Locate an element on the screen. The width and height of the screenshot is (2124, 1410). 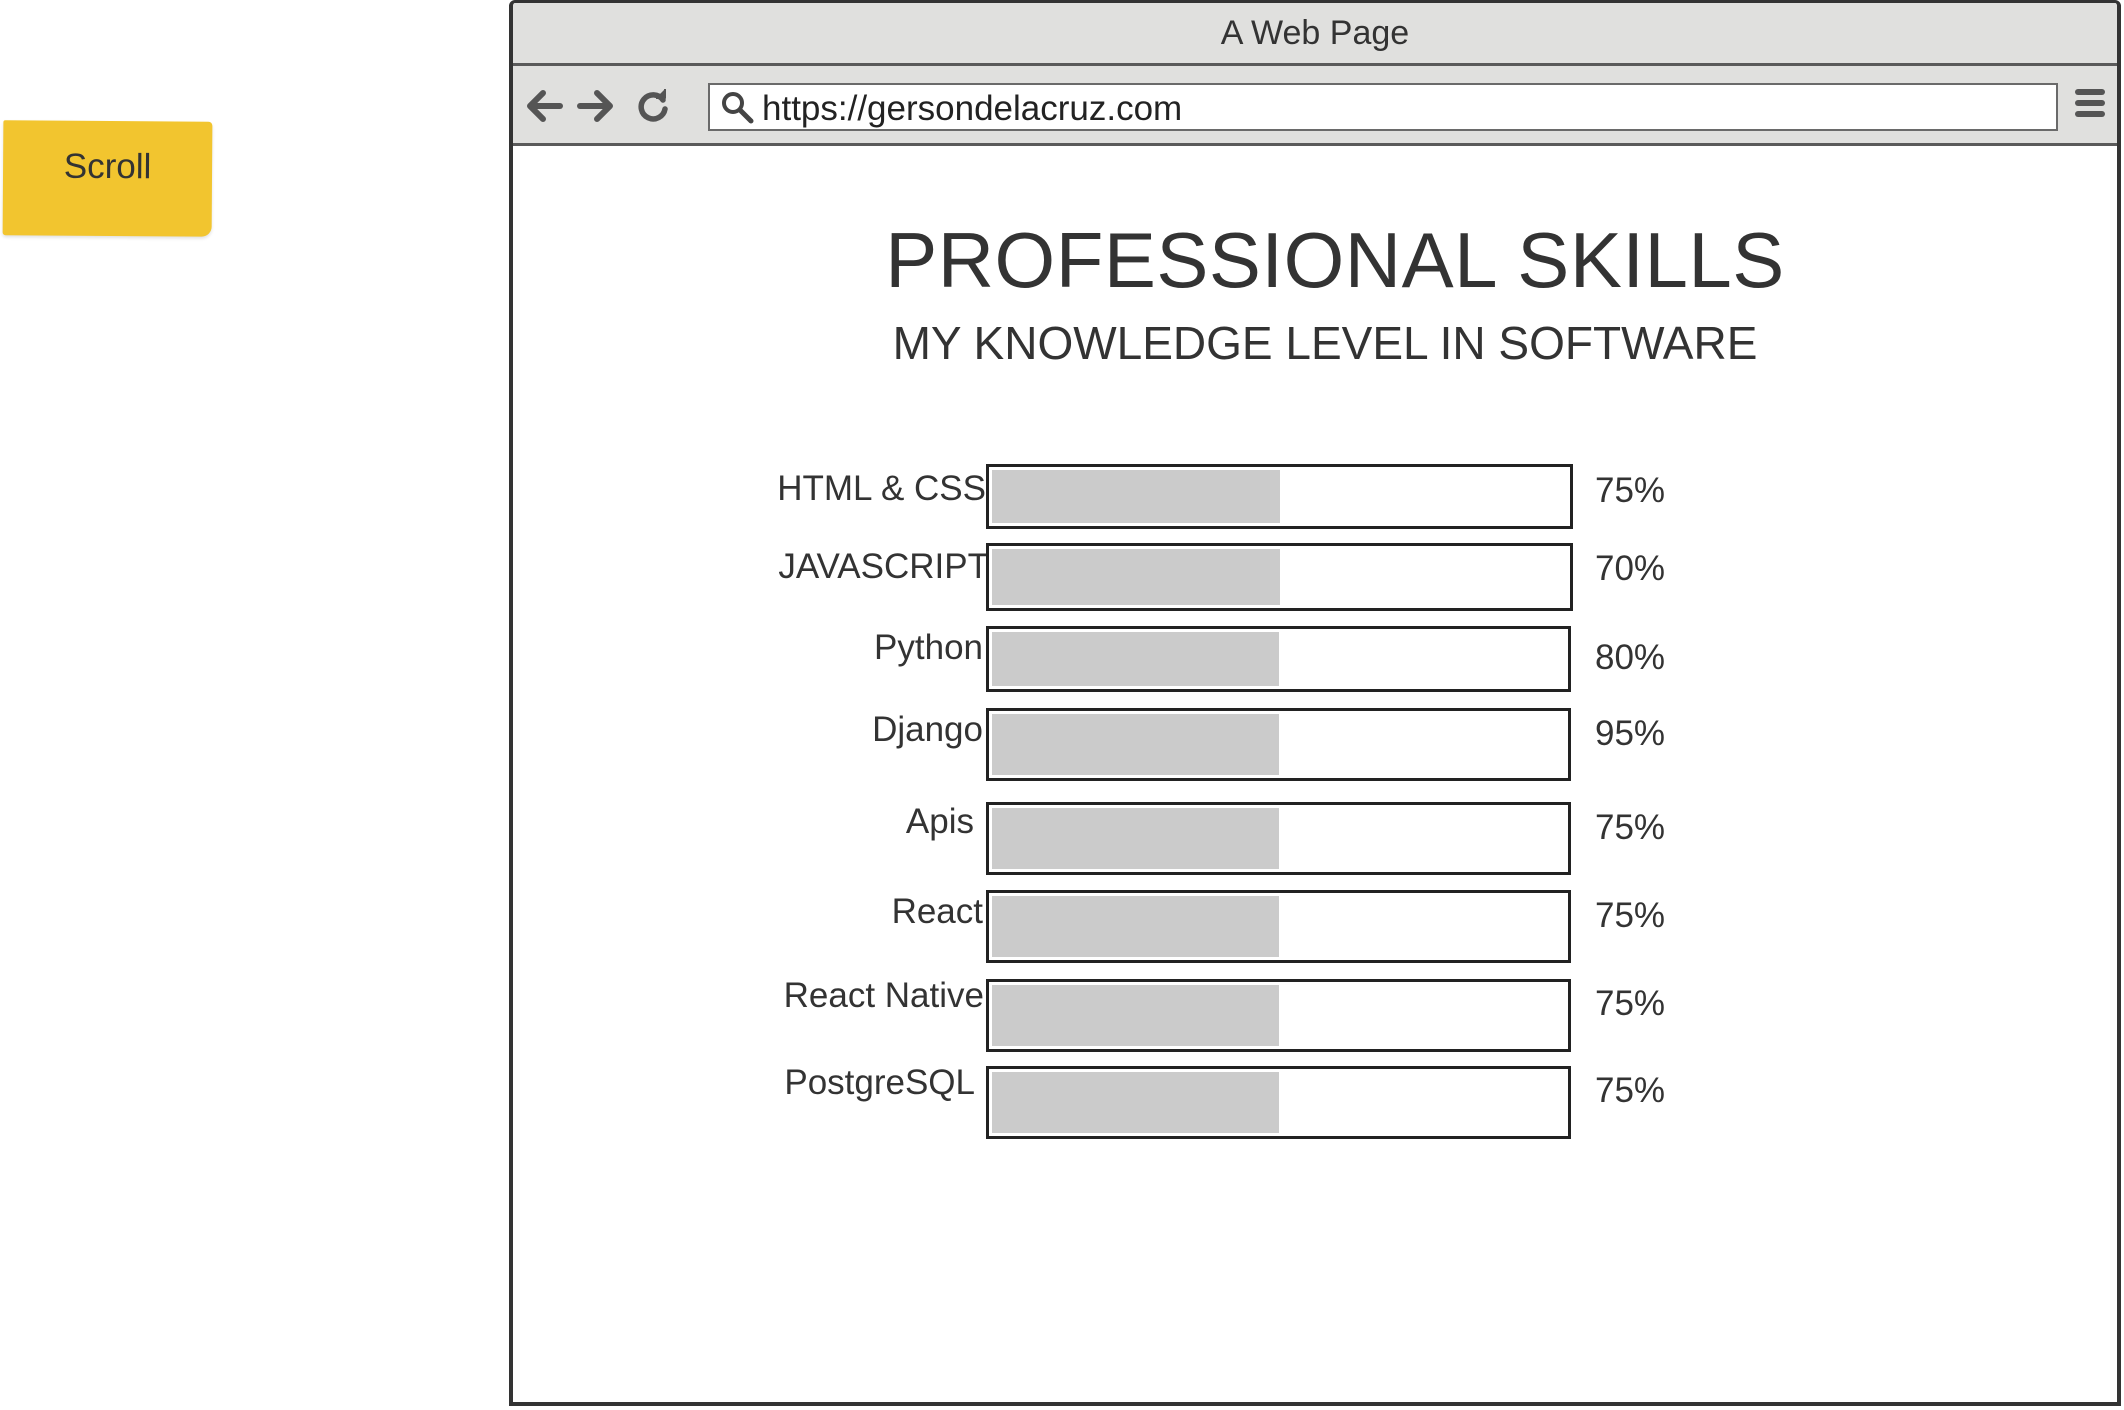
skill-row: Python 80% is located at coordinates (1315, 662).